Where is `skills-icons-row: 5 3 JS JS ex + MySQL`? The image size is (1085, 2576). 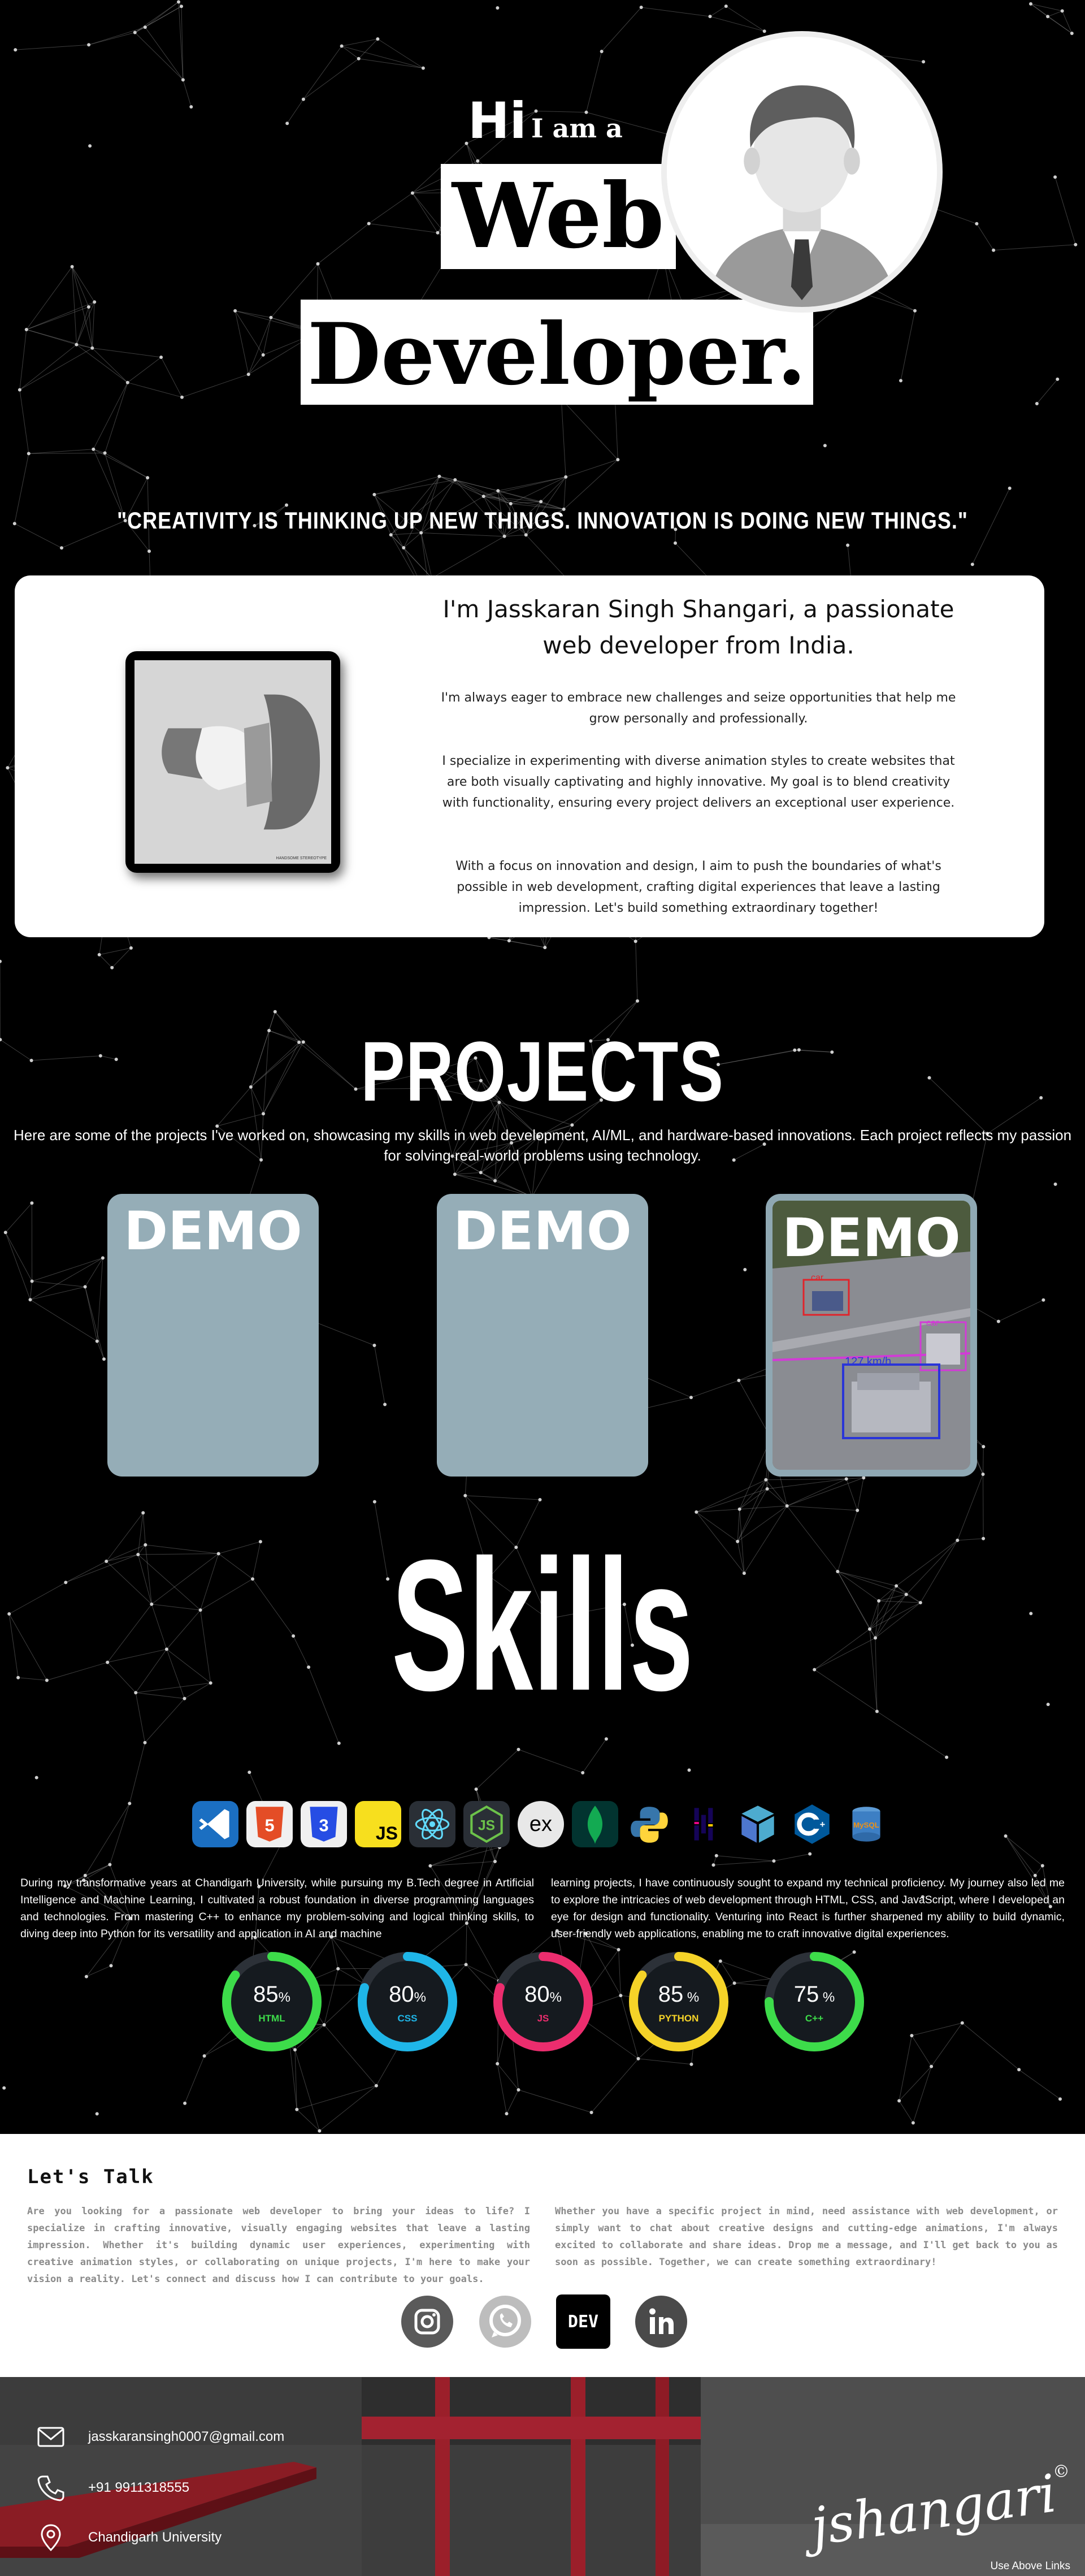 skills-icons-row: 5 3 JS JS ex + MySQL is located at coordinates (542, 1824).